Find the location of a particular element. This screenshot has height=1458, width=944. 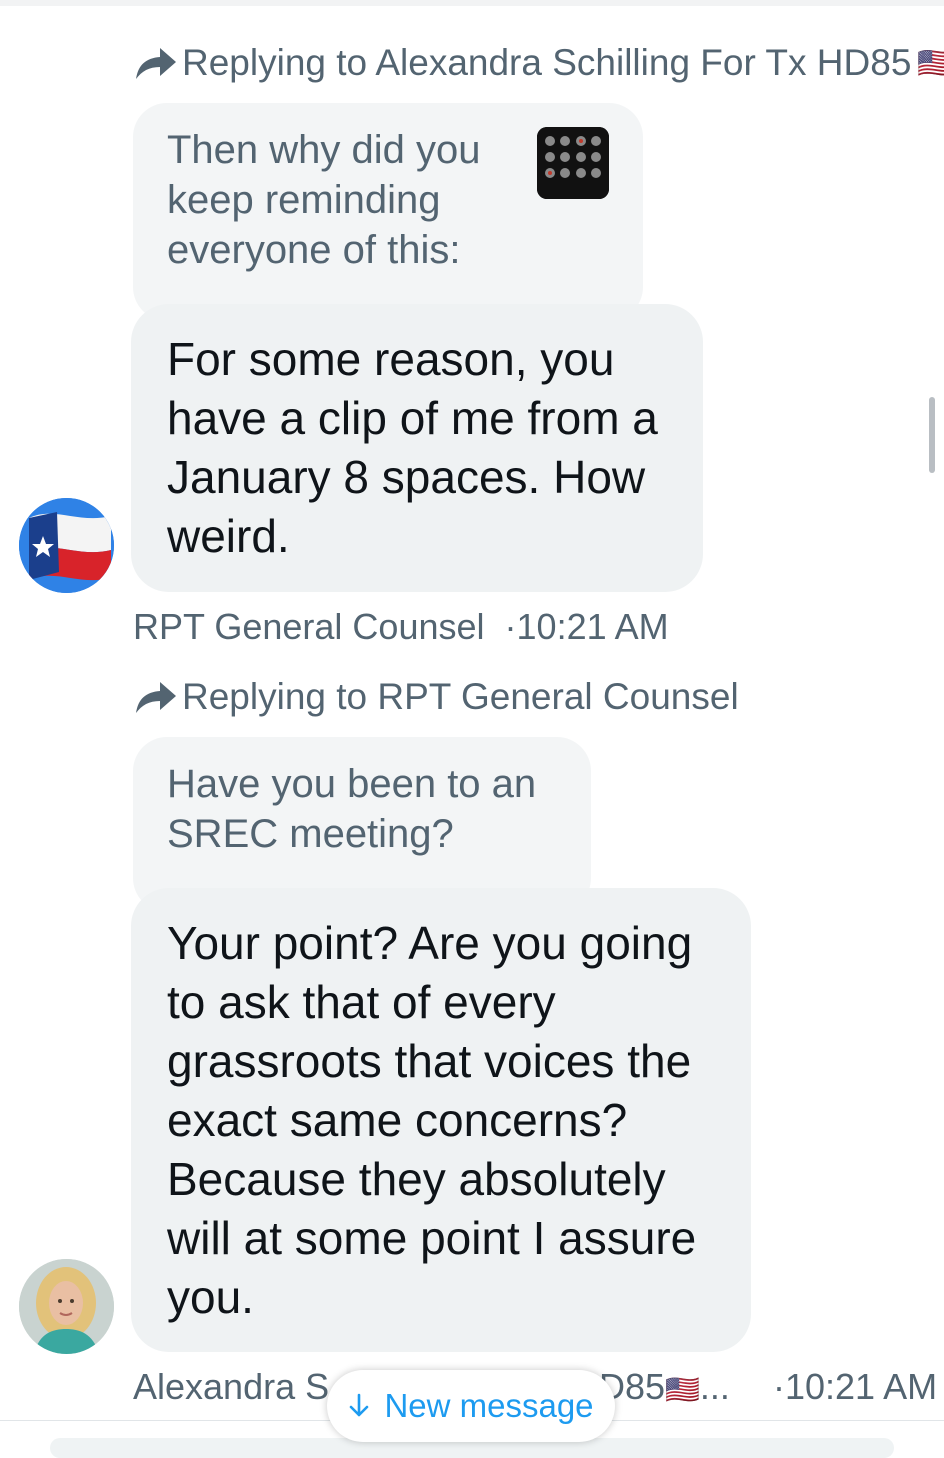

message-meta-1: RPT General Counsel ·10:21 AM is located at coordinates (401, 627).